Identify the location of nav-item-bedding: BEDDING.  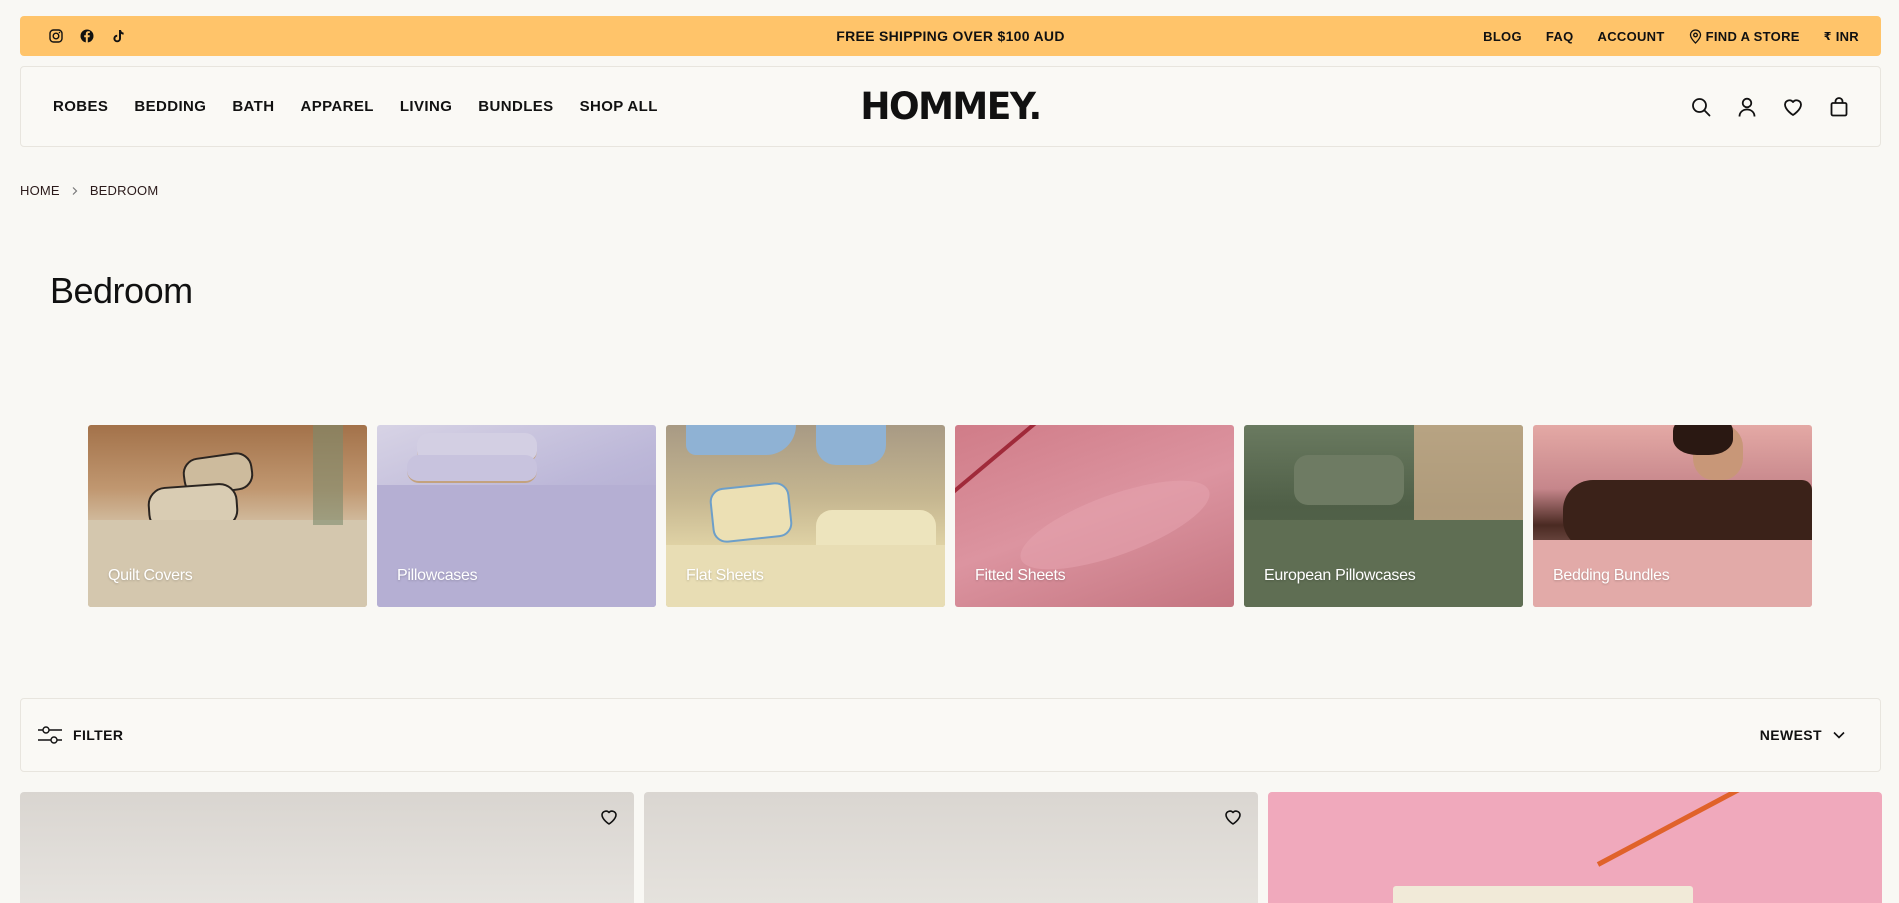
(170, 106).